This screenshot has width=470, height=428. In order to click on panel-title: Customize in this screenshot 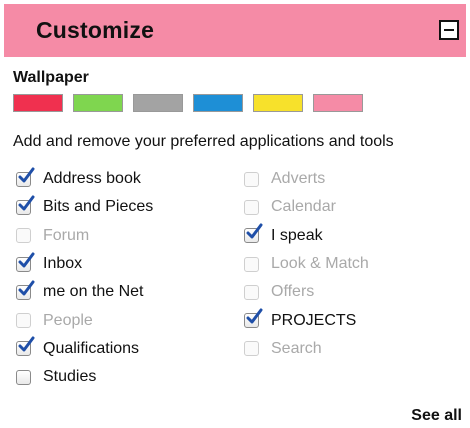, I will do `click(95, 30)`.